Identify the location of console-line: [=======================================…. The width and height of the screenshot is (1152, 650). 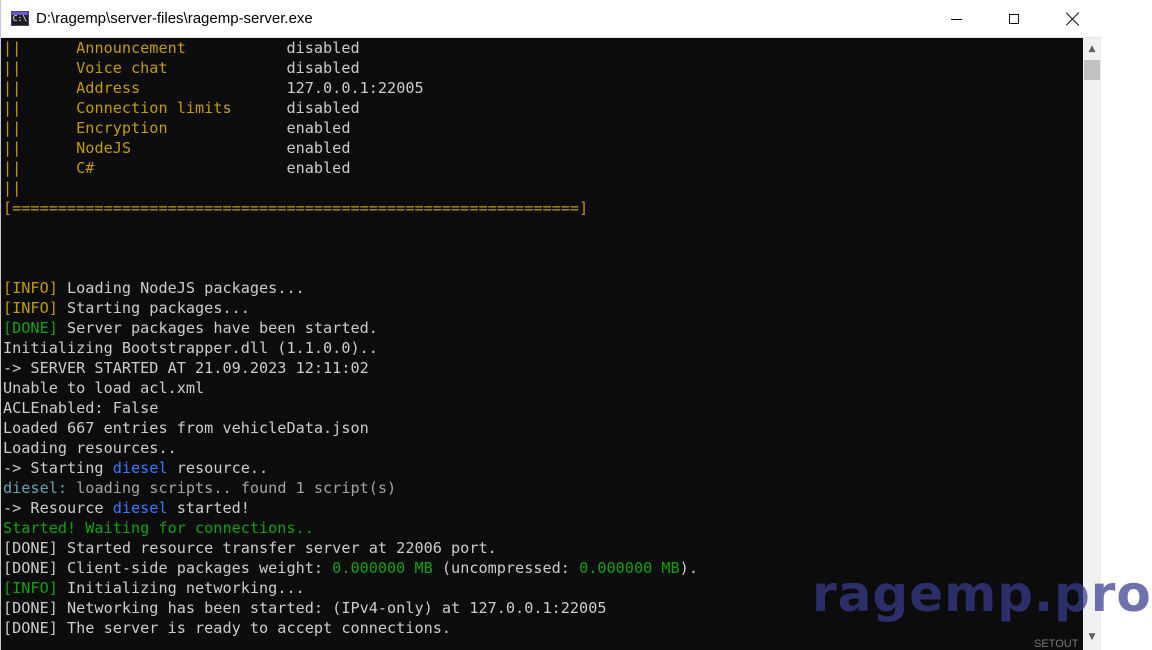
(350, 208).